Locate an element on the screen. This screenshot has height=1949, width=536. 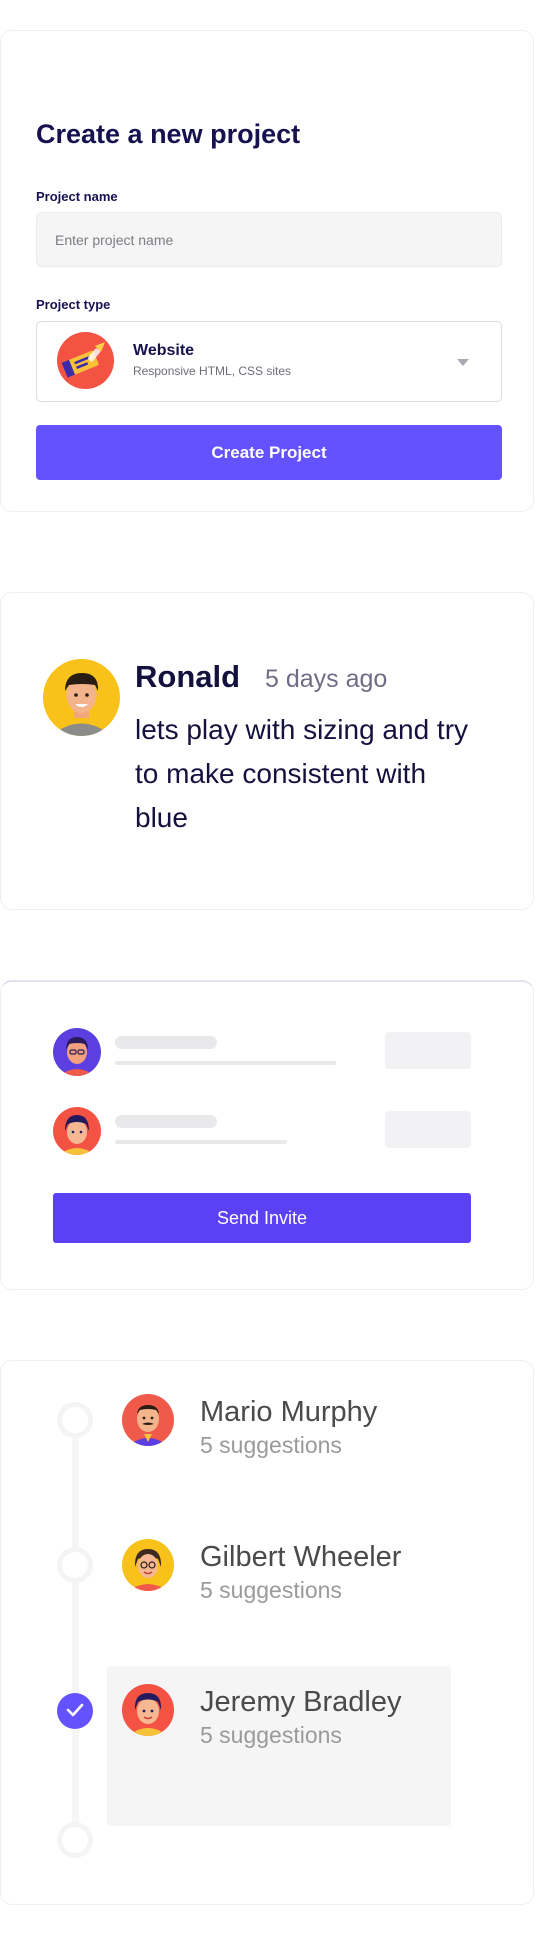
chevron-down-icon is located at coordinates (463, 362).